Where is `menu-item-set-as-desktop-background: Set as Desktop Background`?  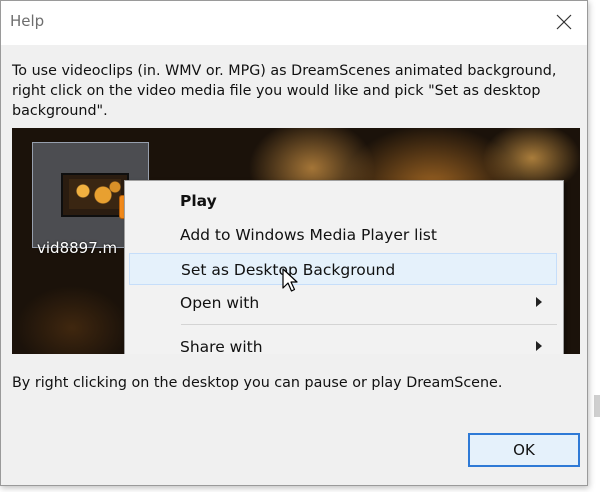 menu-item-set-as-desktop-background: Set as Desktop Background is located at coordinates (343, 269).